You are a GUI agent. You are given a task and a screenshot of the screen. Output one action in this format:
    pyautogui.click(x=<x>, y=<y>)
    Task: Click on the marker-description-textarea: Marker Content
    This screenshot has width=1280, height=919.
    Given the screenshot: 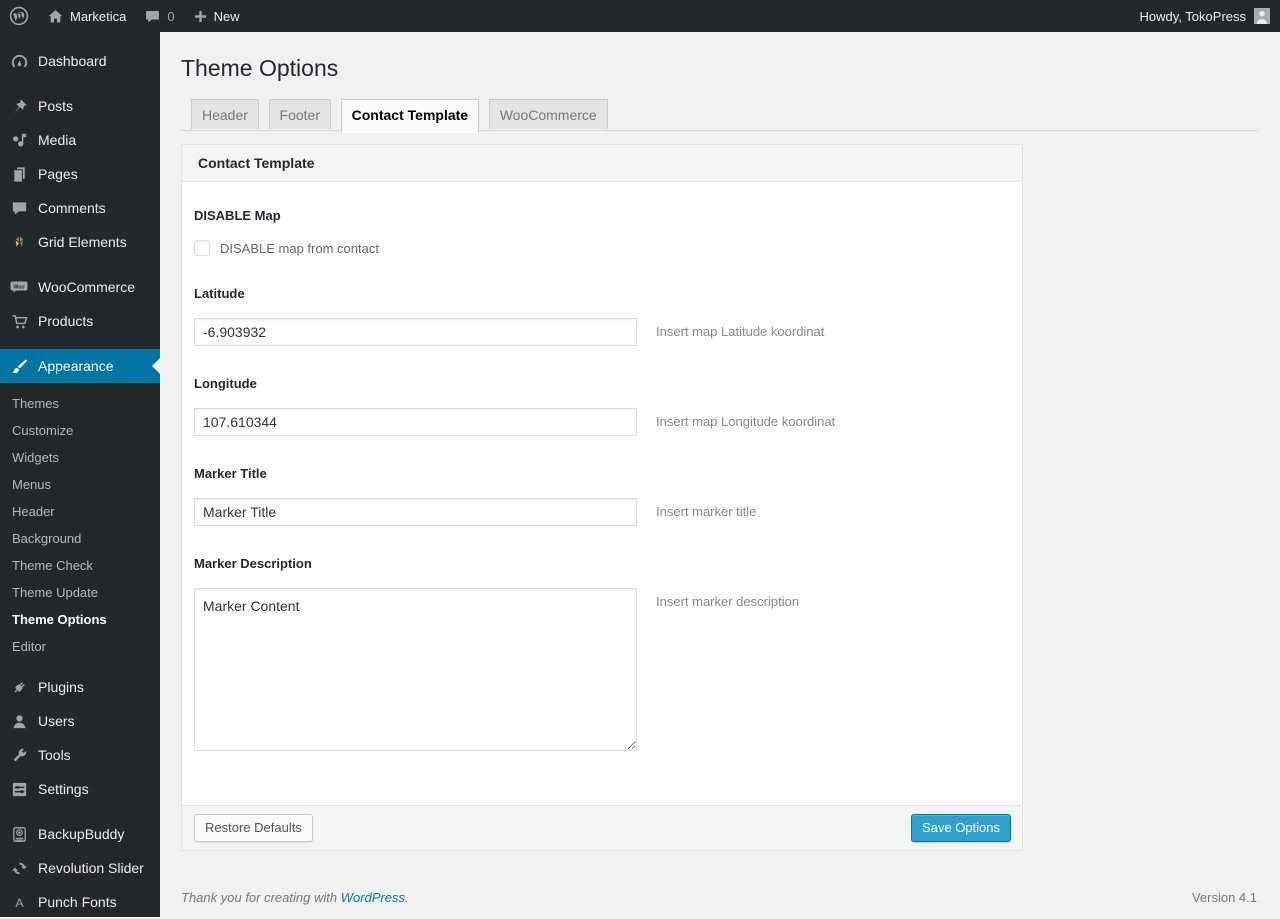 What is the action you would take?
    pyautogui.click(x=415, y=669)
    